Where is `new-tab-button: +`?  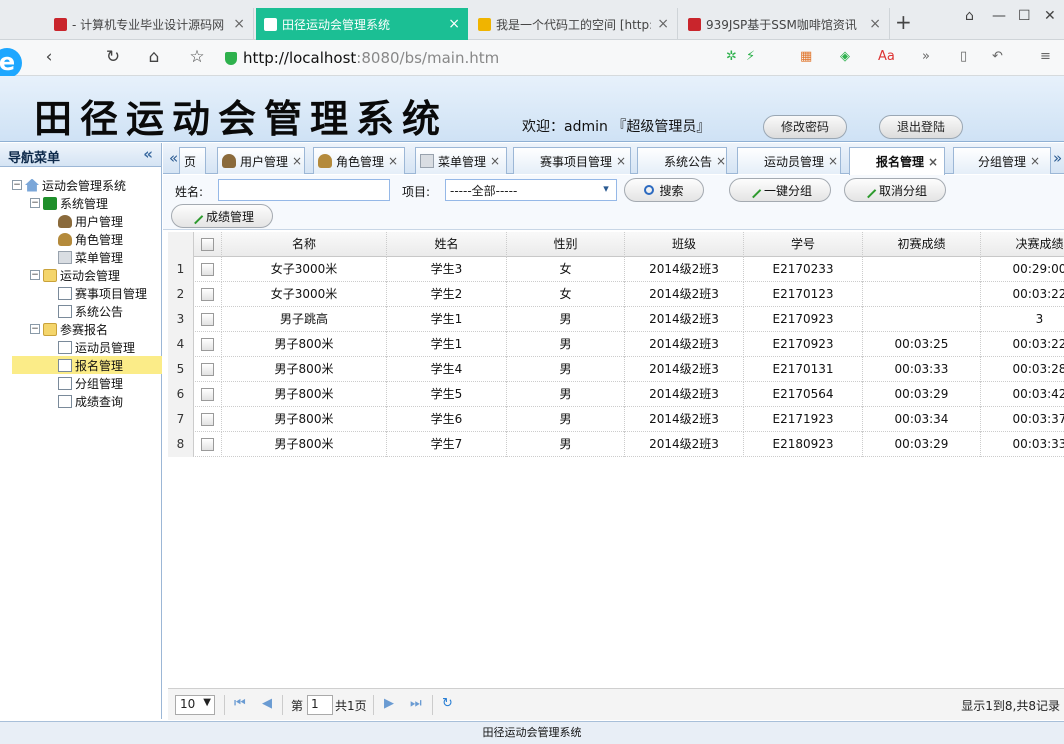
new-tab-button: + is located at coordinates (903, 22).